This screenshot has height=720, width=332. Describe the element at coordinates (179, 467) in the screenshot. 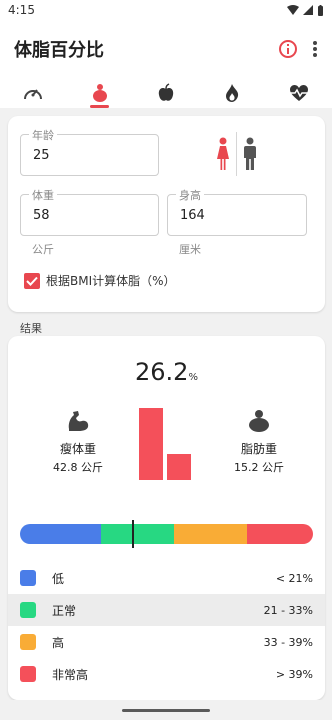

I see `fat-mass-bar` at that location.